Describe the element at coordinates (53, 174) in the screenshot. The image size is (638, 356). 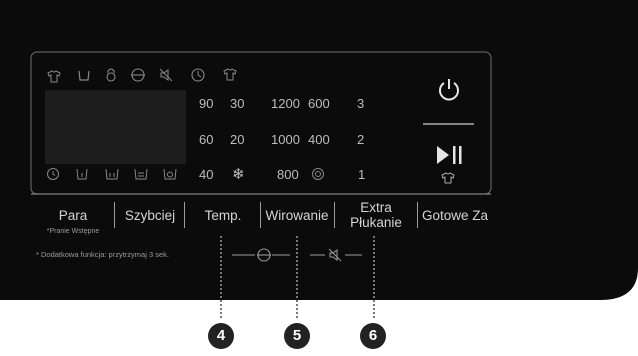
I see `clock-icon` at that location.